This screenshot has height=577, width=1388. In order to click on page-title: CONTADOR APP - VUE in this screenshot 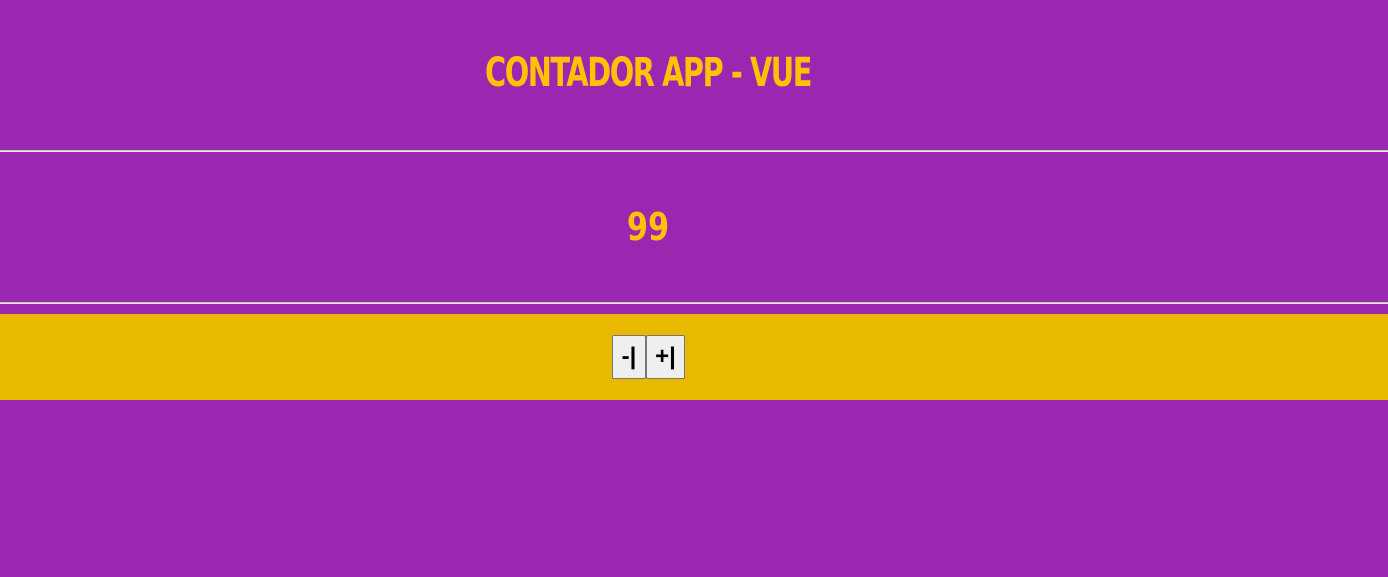, I will do `click(648, 73)`.